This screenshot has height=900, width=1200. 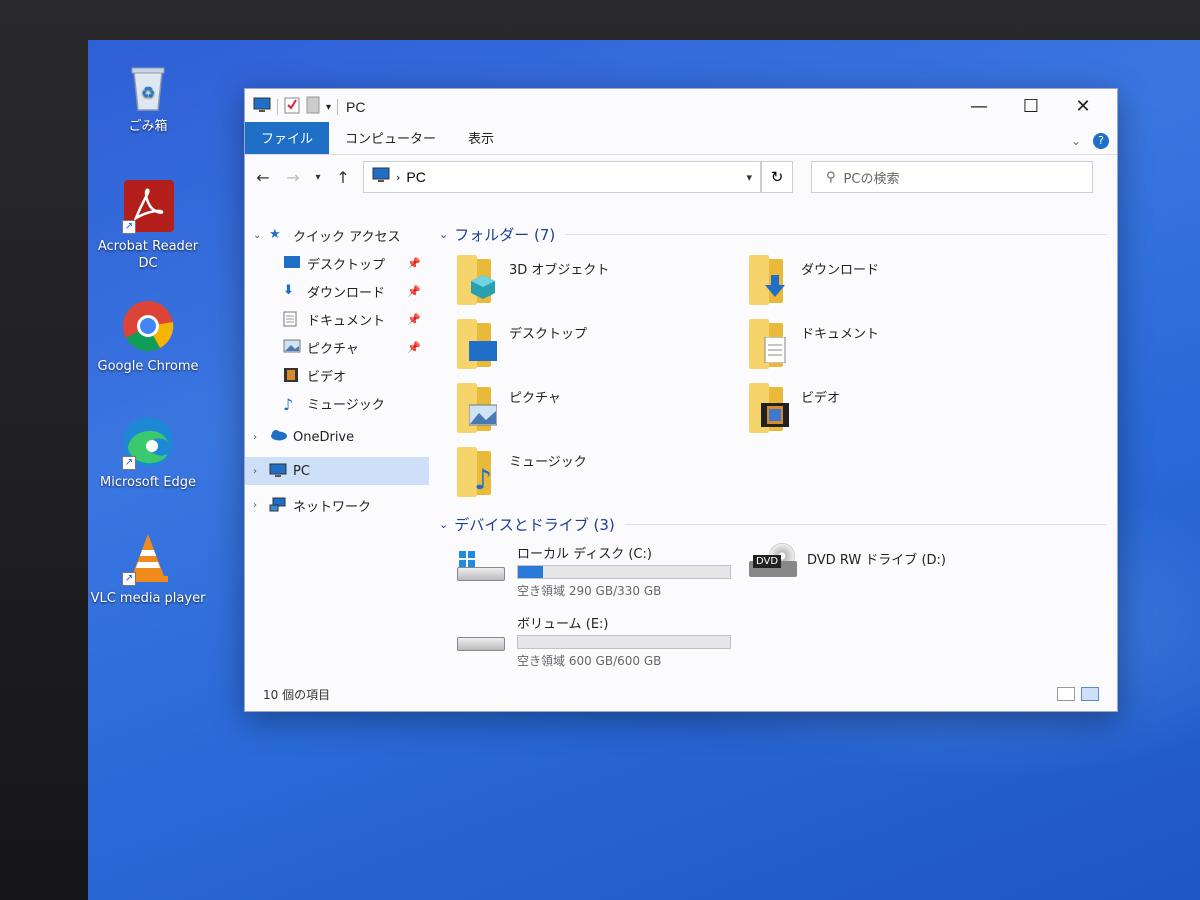 What do you see at coordinates (337, 235) in the screenshot?
I see `sidebar-item-quick-access: ⌄ ★ クイック アクセス` at bounding box center [337, 235].